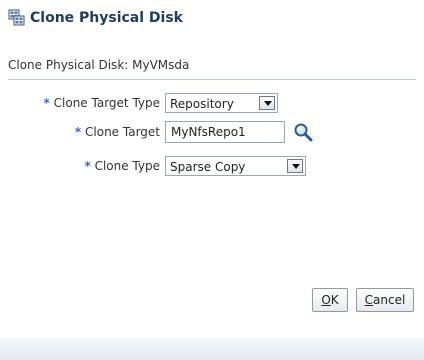 The width and height of the screenshot is (424, 360). I want to click on ok-button: OK, so click(330, 300).